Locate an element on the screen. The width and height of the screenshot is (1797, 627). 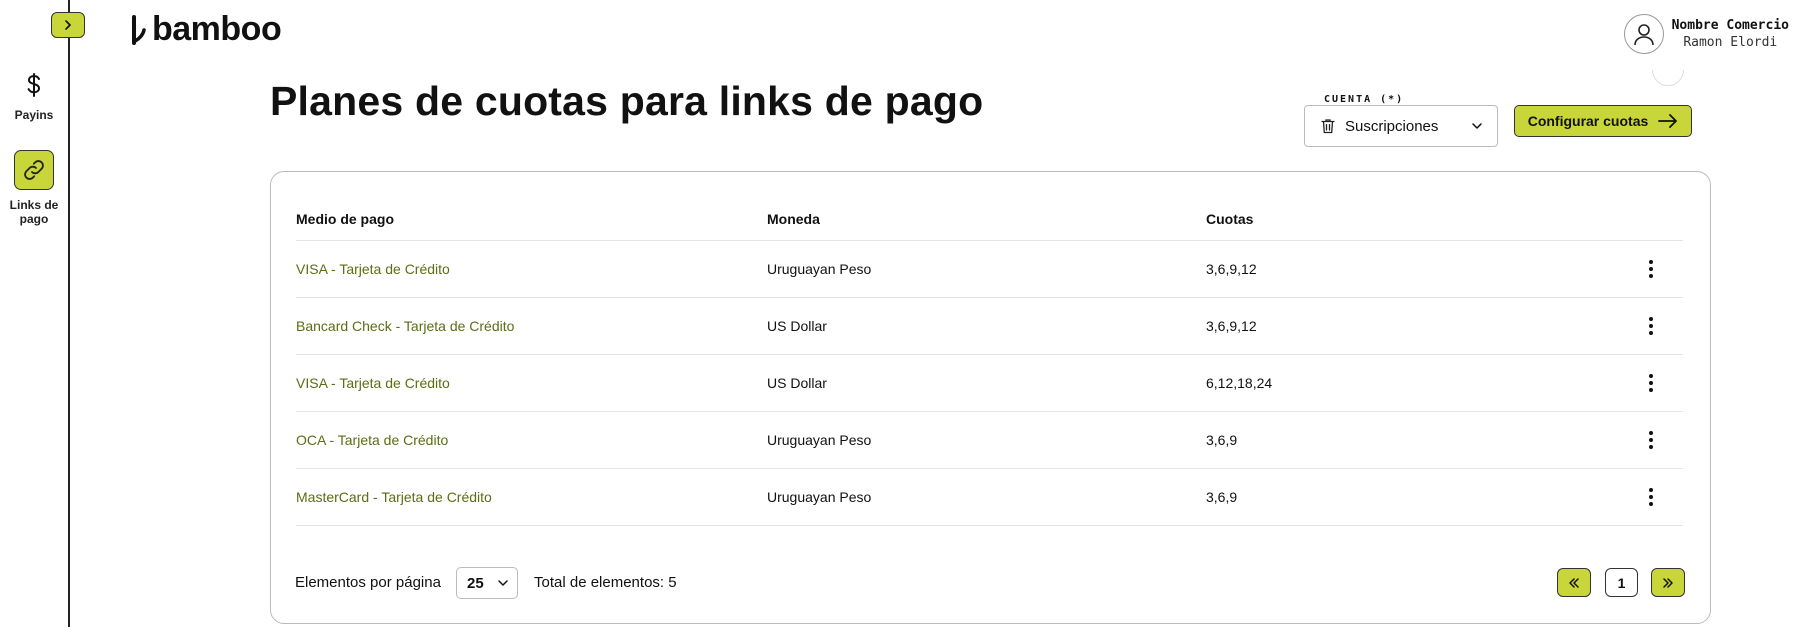
configure-quotas-button: Configurar cuotas is located at coordinates (1603, 121).